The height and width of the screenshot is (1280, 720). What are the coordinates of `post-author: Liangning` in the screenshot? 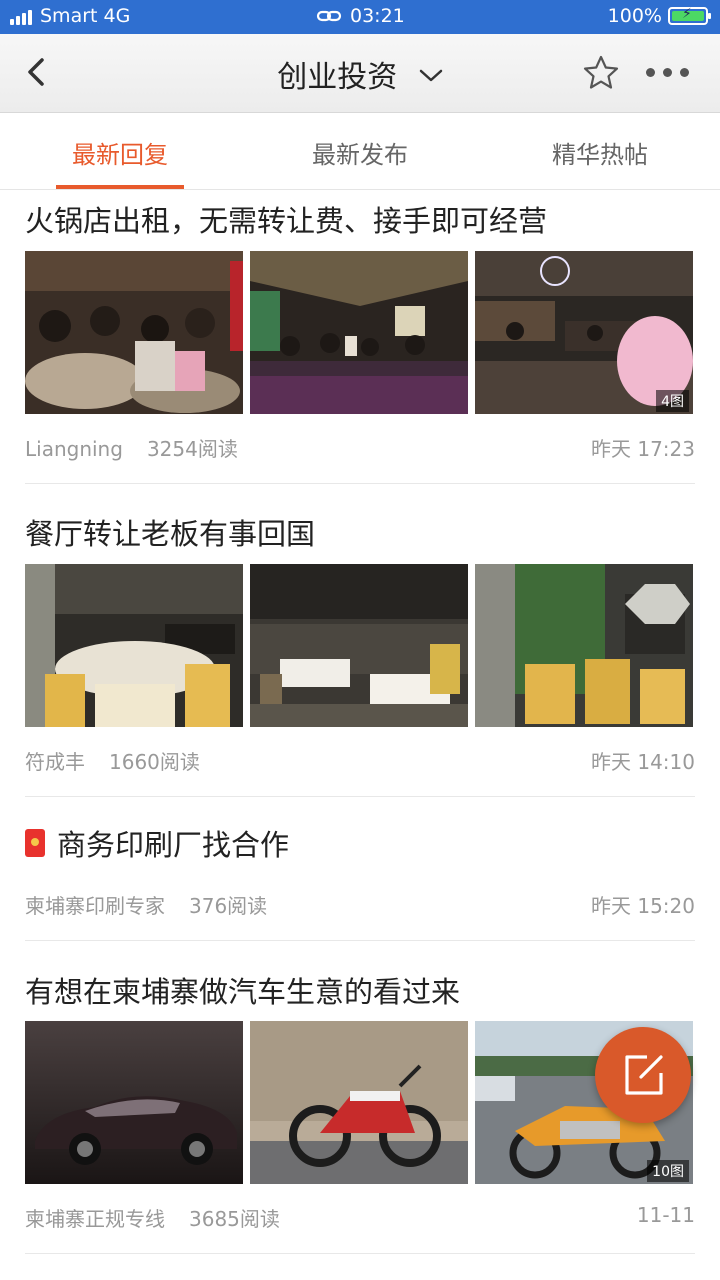 It's located at (74, 449).